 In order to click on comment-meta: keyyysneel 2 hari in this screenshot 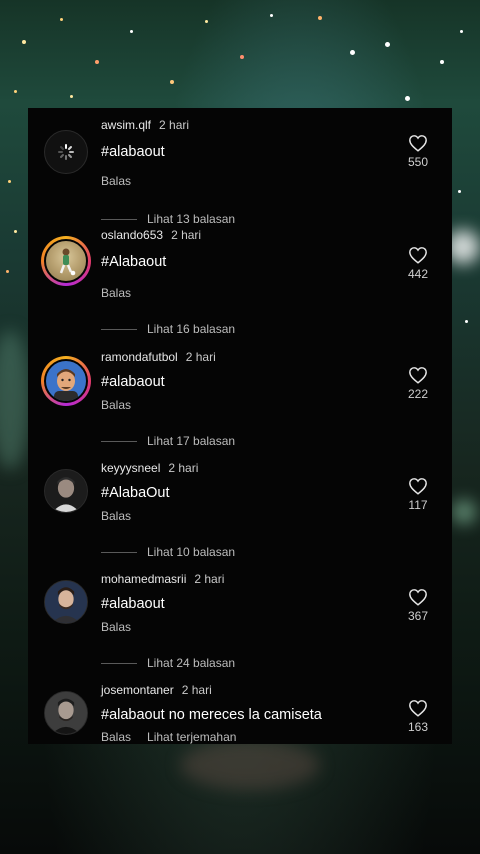, I will do `click(149, 468)`.